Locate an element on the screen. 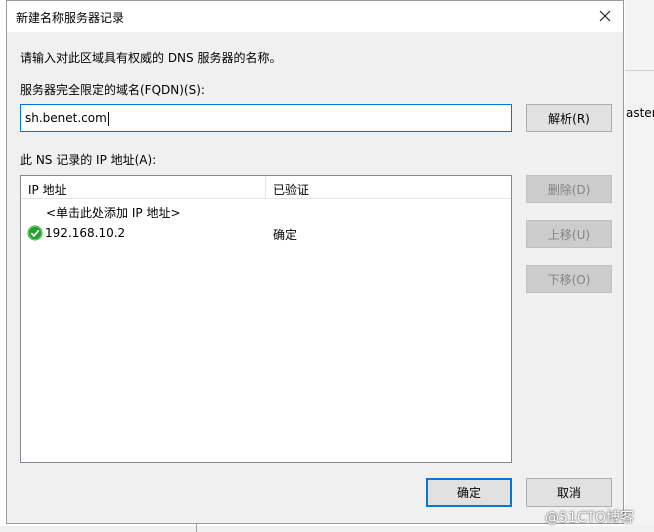 Image resolution: width=654 pixels, height=532 pixels. close-icon is located at coordinates (605, 16).